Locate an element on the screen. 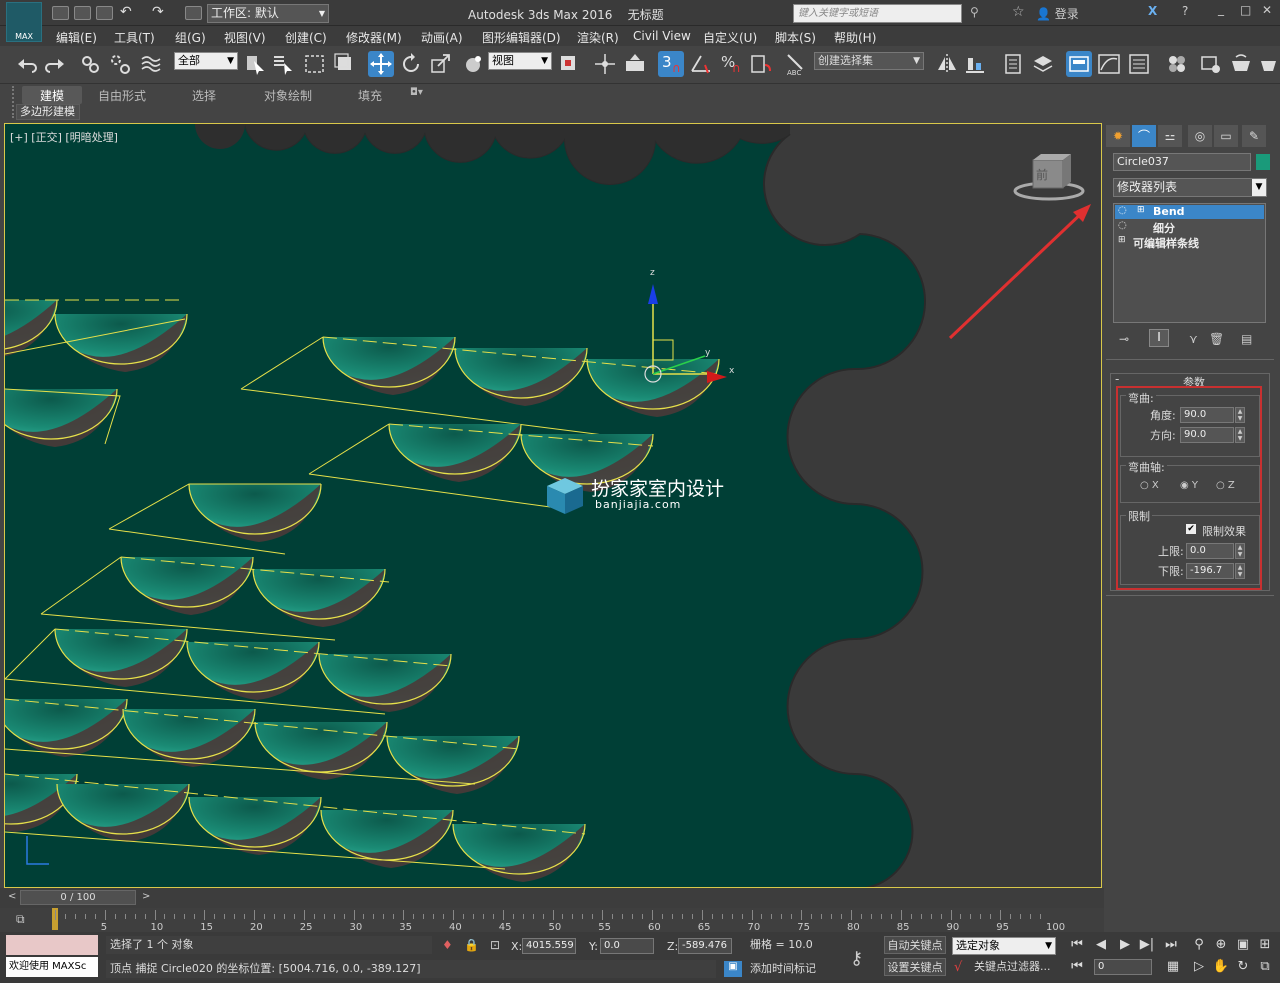 The width and height of the screenshot is (1280, 983). menu-customize: 自定义(U) is located at coordinates (730, 37).